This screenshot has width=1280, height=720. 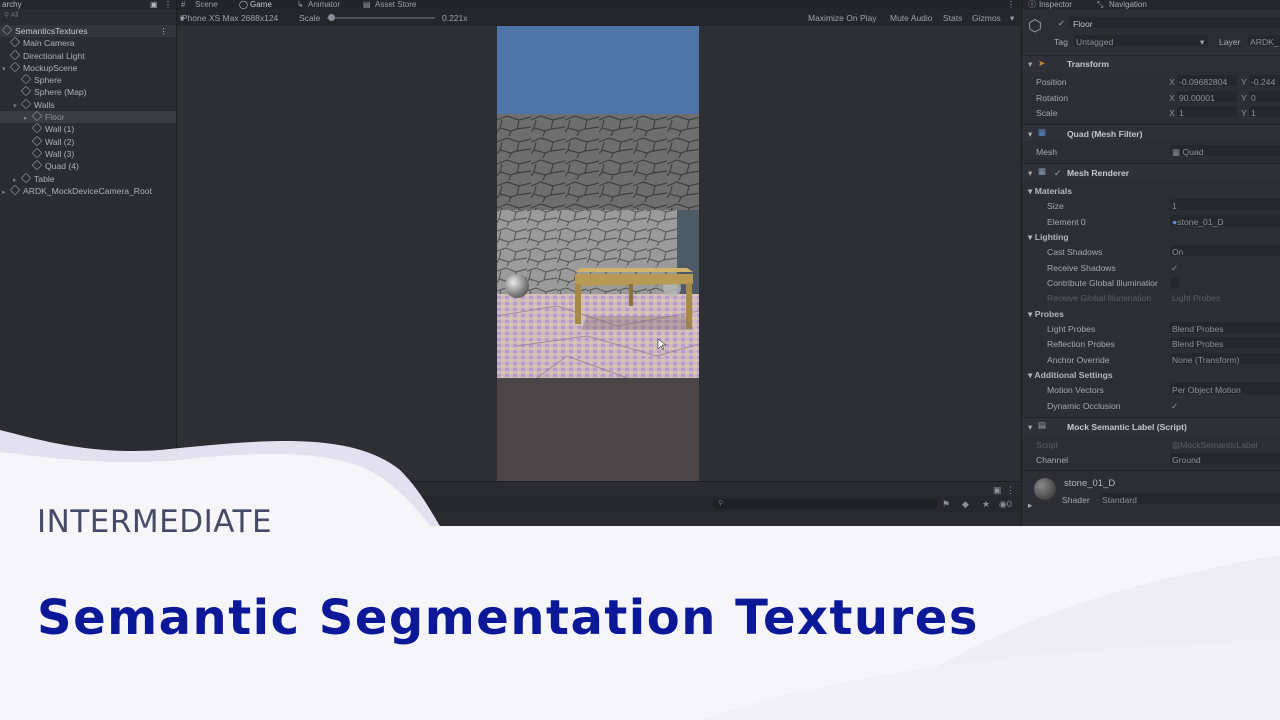 What do you see at coordinates (1128, 4) in the screenshot?
I see `tab-navigation: Navigation` at bounding box center [1128, 4].